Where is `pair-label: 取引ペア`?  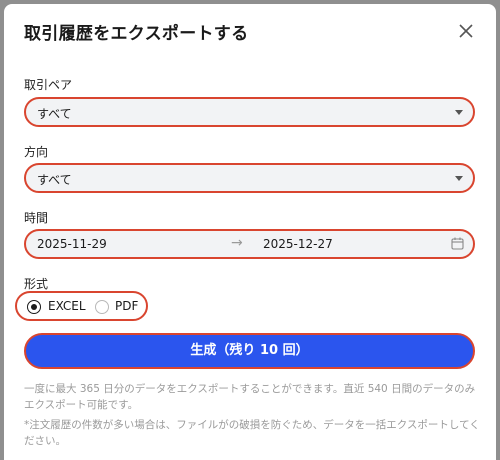 pair-label: 取引ペア is located at coordinates (48, 85).